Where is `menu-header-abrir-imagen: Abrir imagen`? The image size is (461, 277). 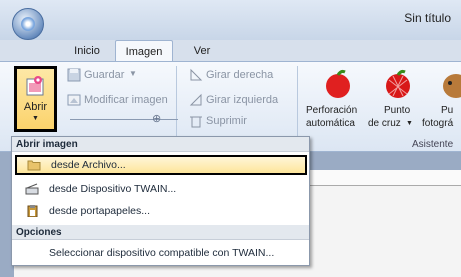
menu-header-abrir-imagen: Abrir imagen is located at coordinates (160, 144).